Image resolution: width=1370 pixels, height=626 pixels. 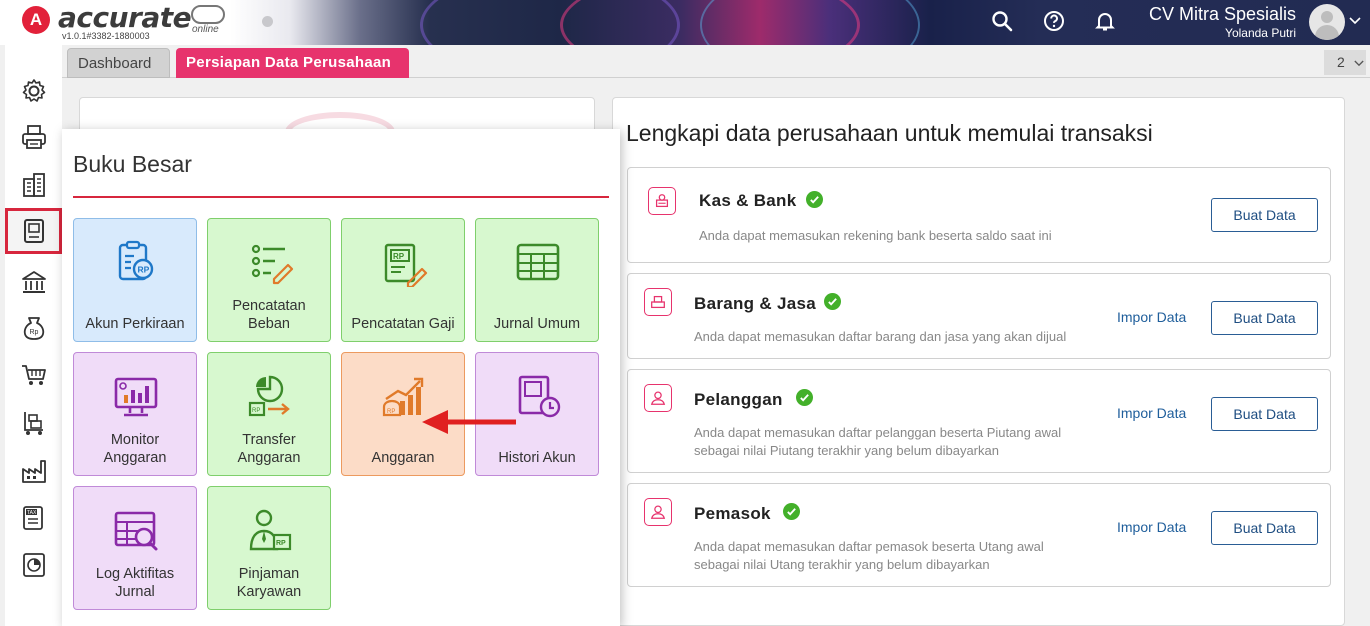 I want to click on printer-icon, so click(x=33, y=137).